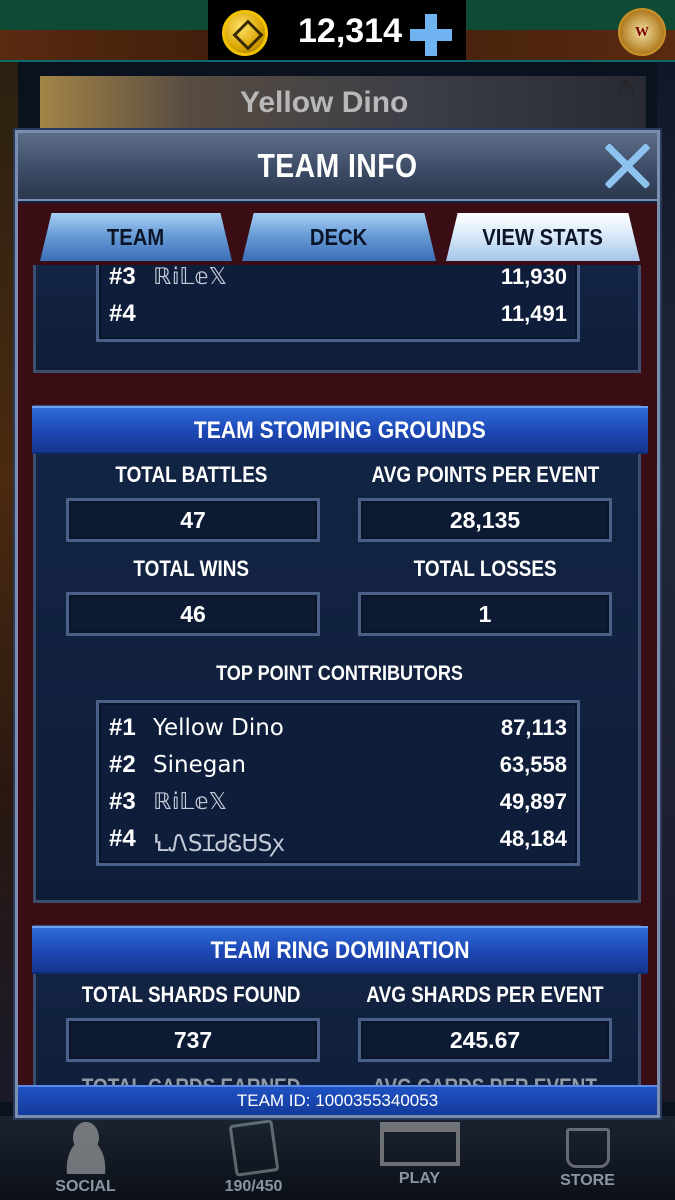 The height and width of the screenshot is (1200, 675). What do you see at coordinates (193, 614) in the screenshot?
I see `total-wins-value: 46` at bounding box center [193, 614].